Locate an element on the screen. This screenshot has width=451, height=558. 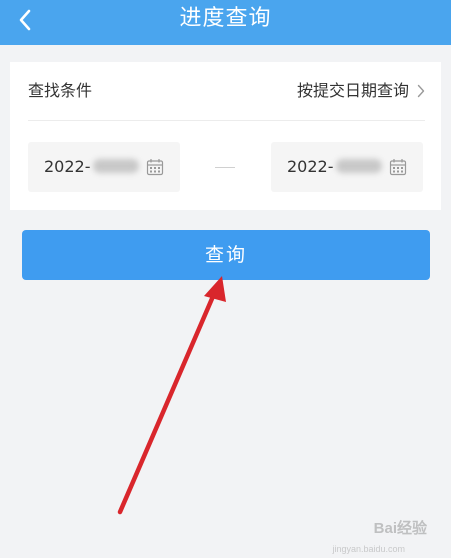
end-date-value: 2022- is located at coordinates (334, 167).